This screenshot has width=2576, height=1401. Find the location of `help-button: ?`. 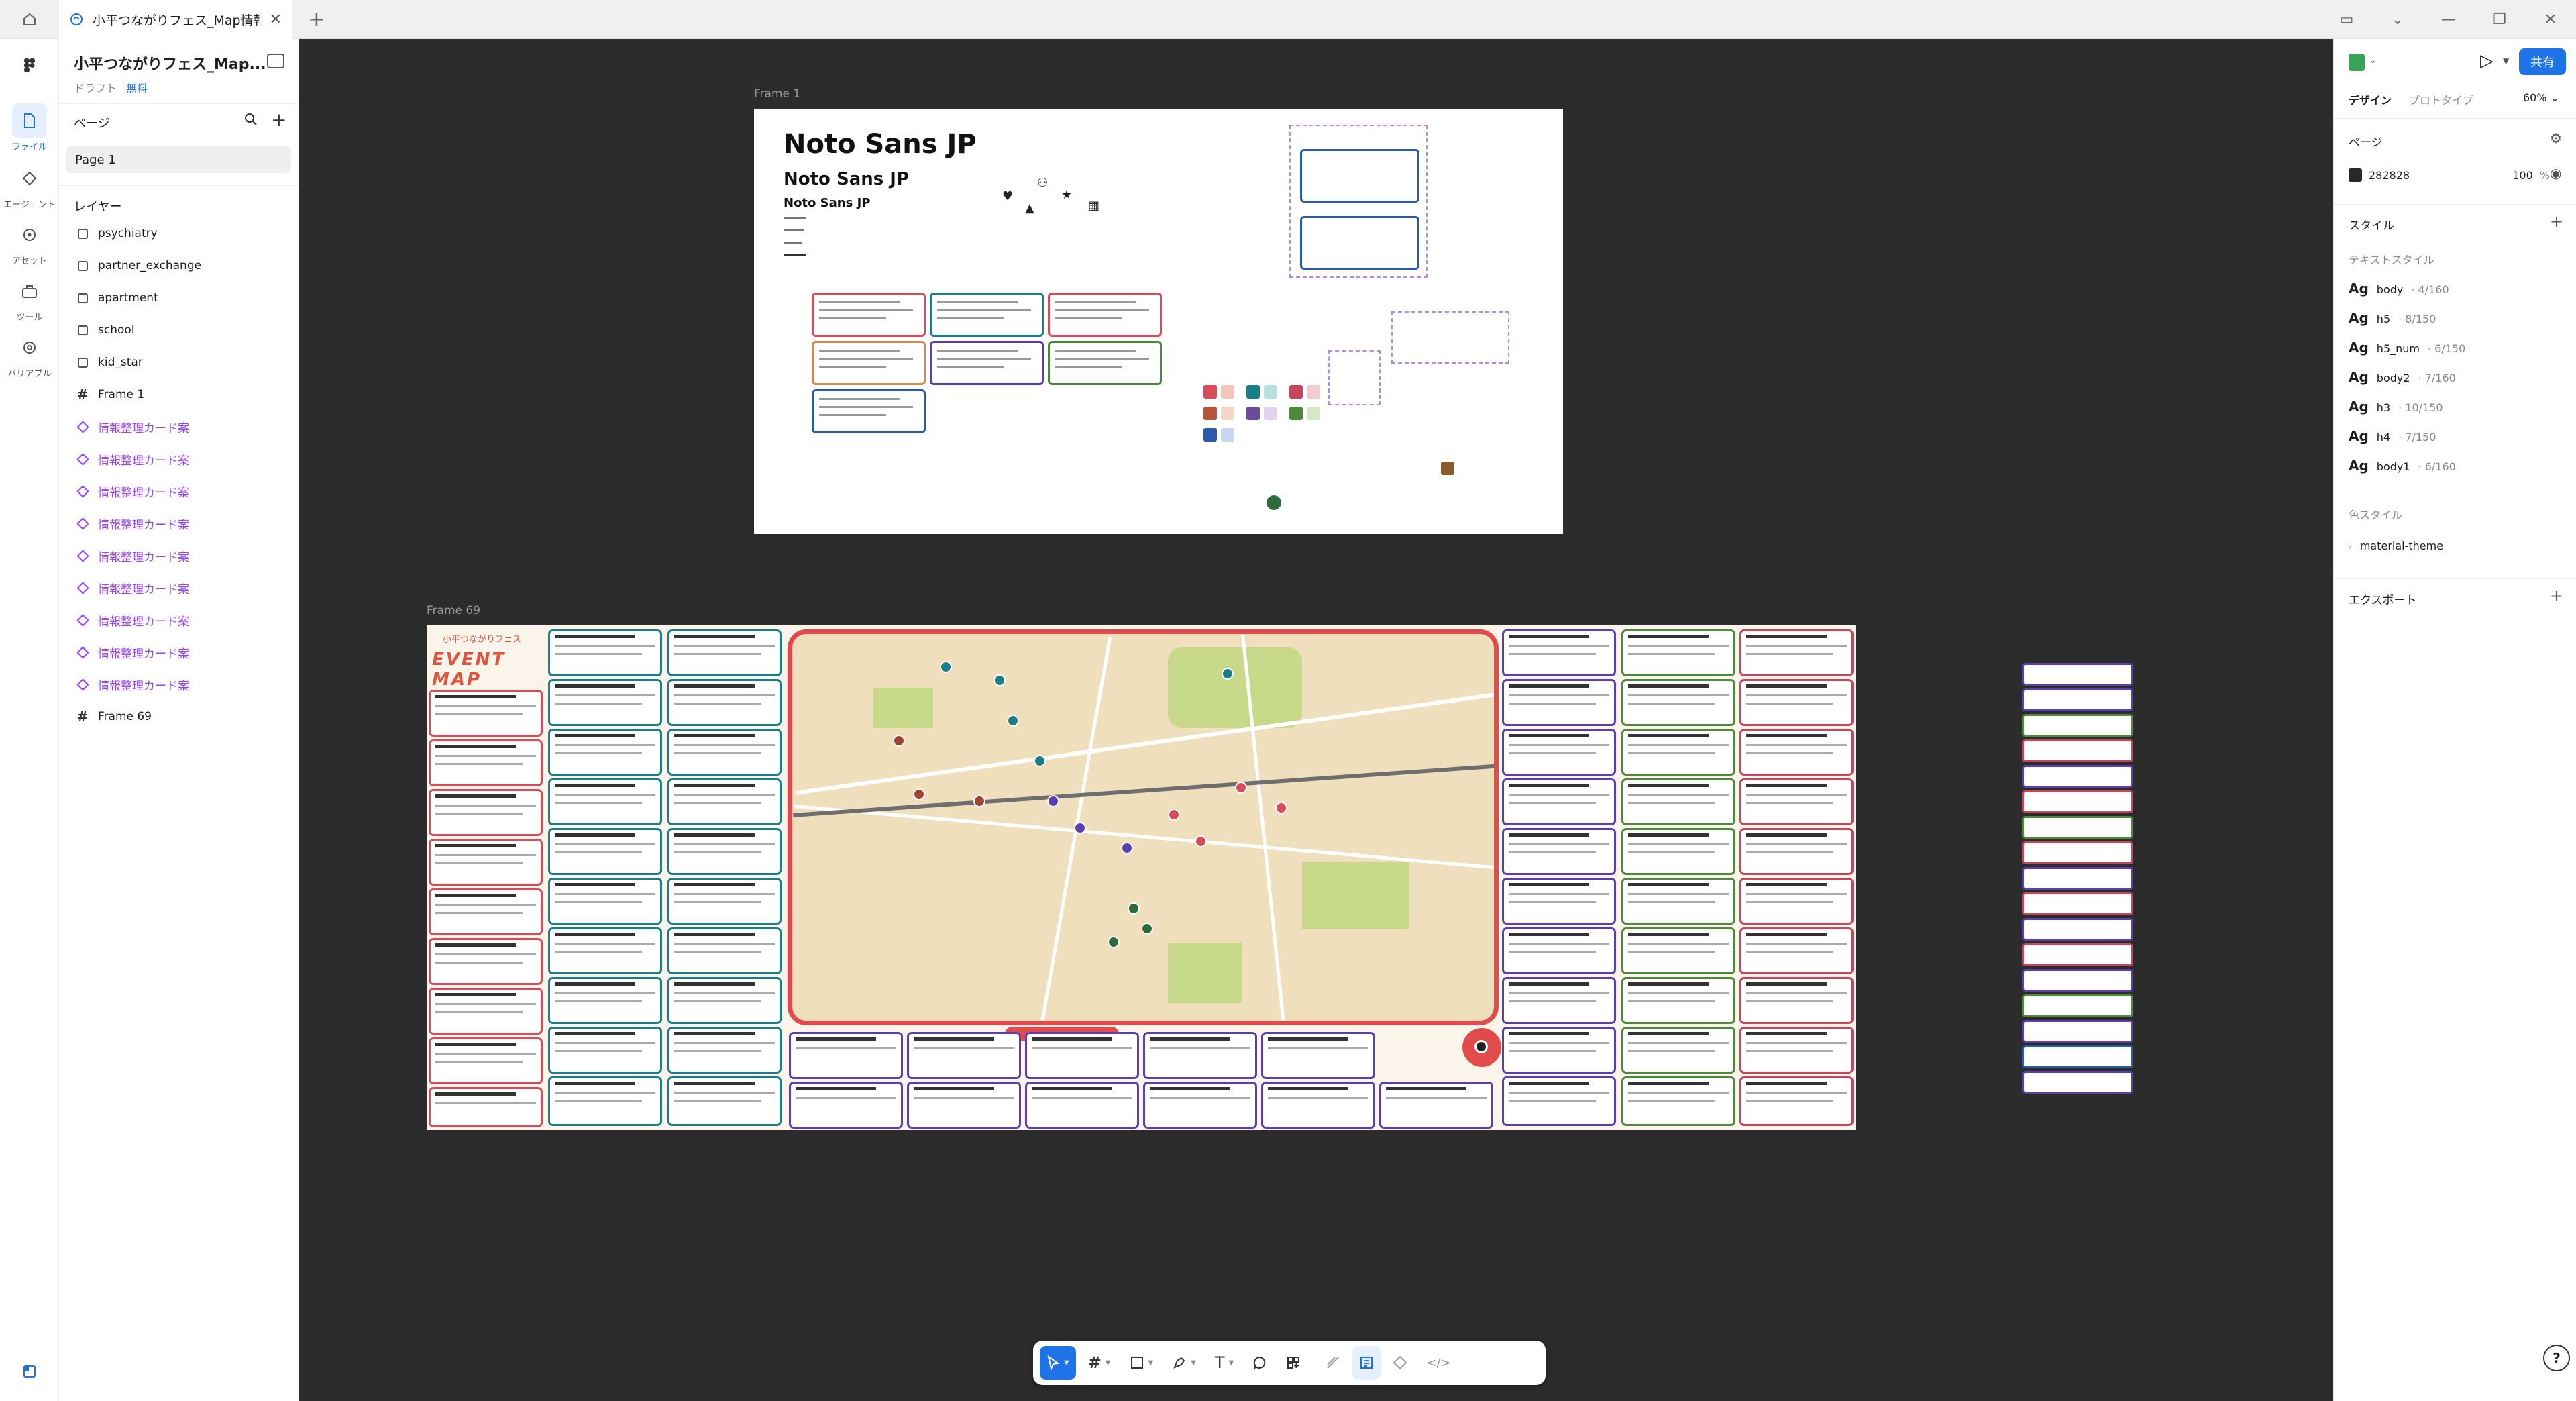

help-button: ? is located at coordinates (2556, 1358).